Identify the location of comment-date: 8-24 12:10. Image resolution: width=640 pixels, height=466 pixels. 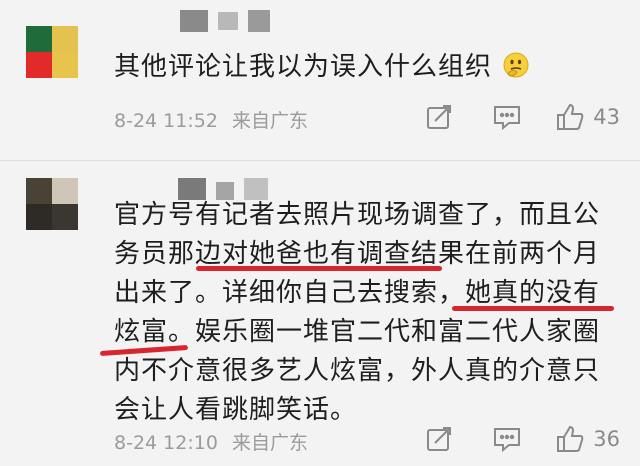
(166, 443).